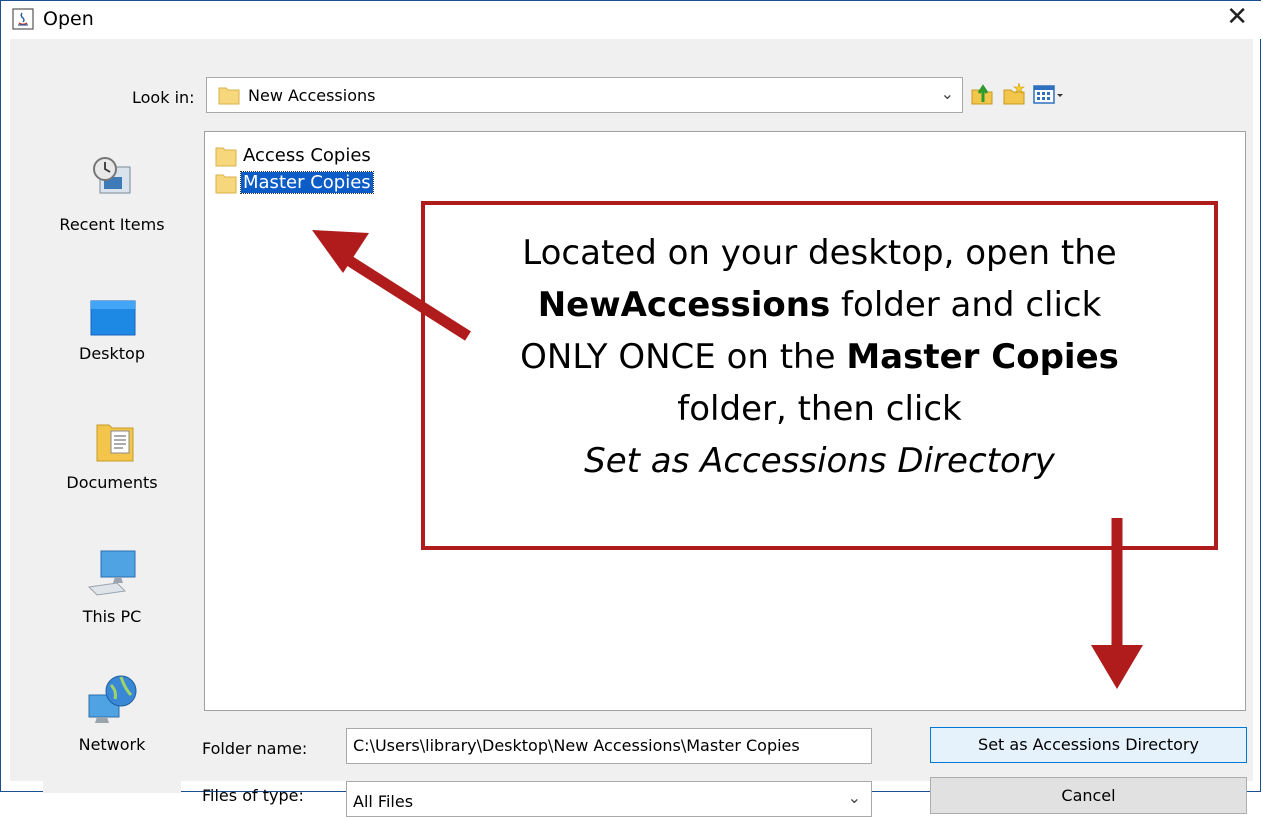  I want to click on callout-line-5: Set as Accessions Directory, so click(819, 461).